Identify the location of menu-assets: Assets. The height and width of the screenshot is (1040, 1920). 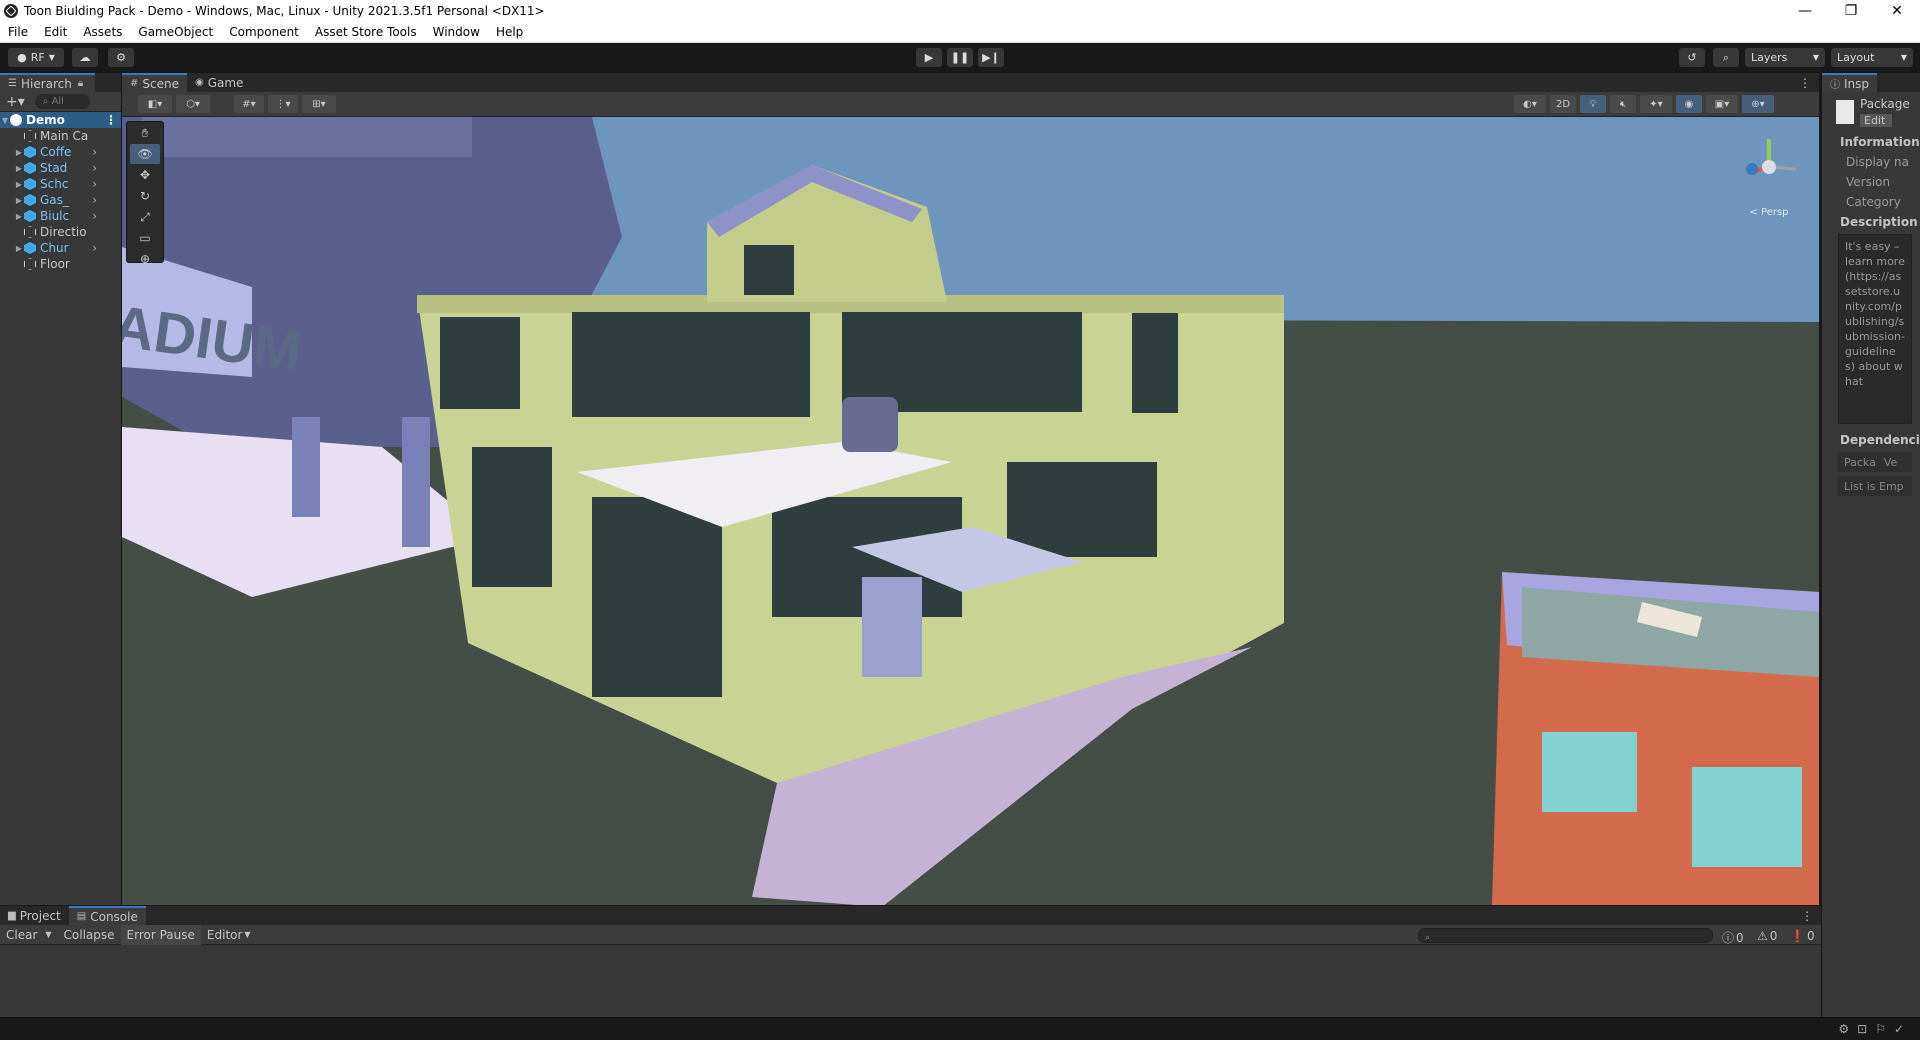
(102, 32).